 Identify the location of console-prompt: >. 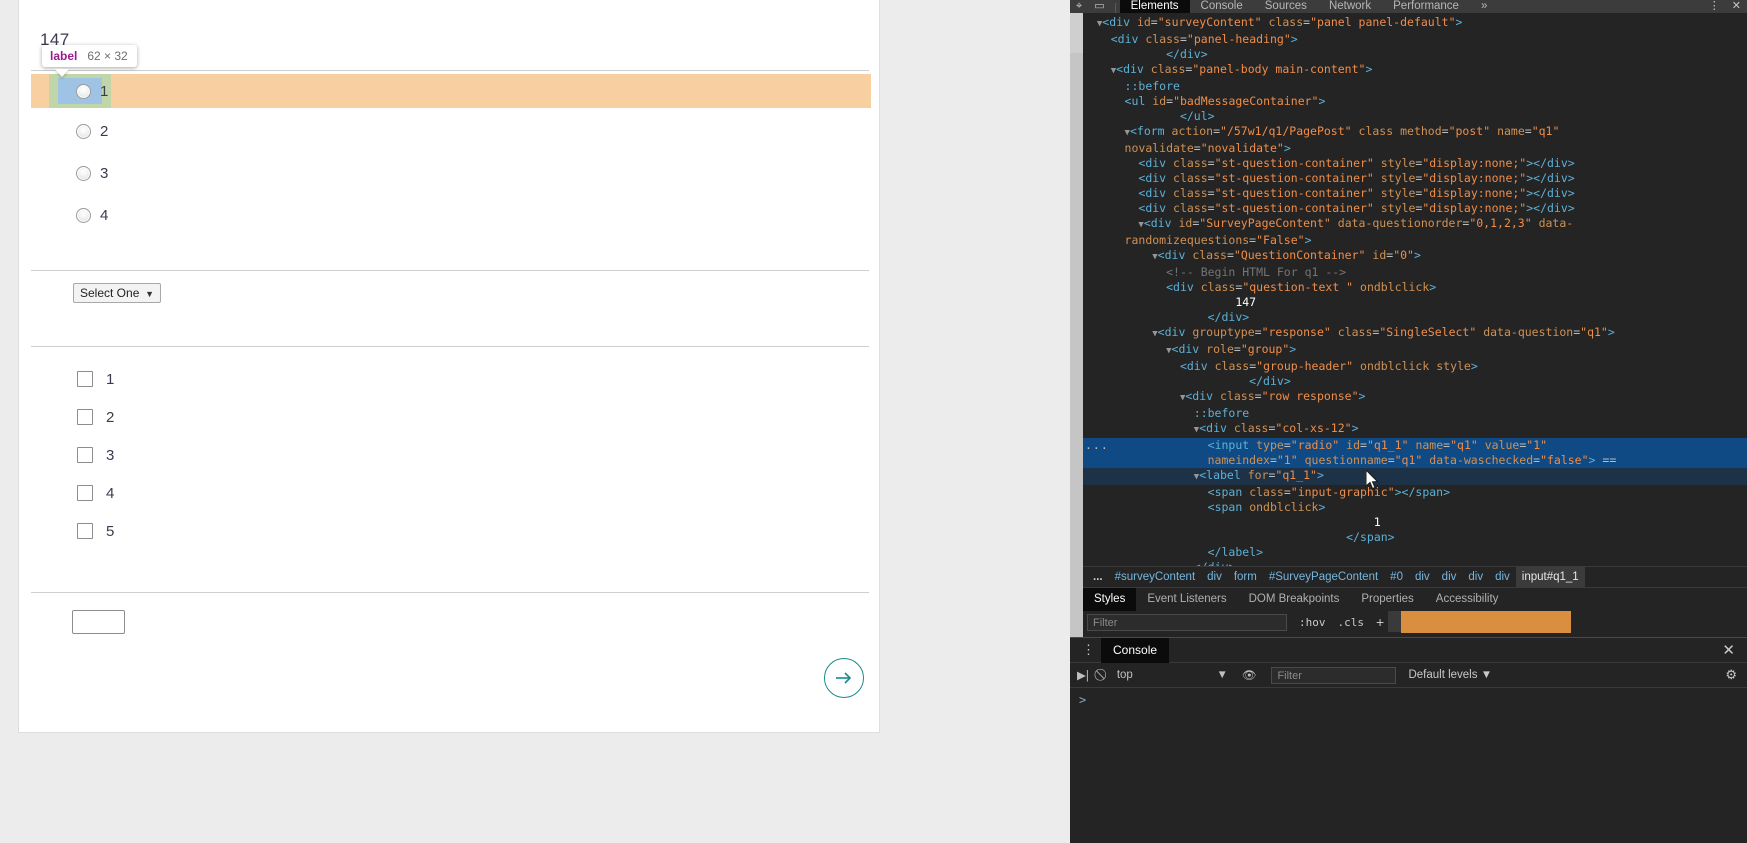
(1082, 700).